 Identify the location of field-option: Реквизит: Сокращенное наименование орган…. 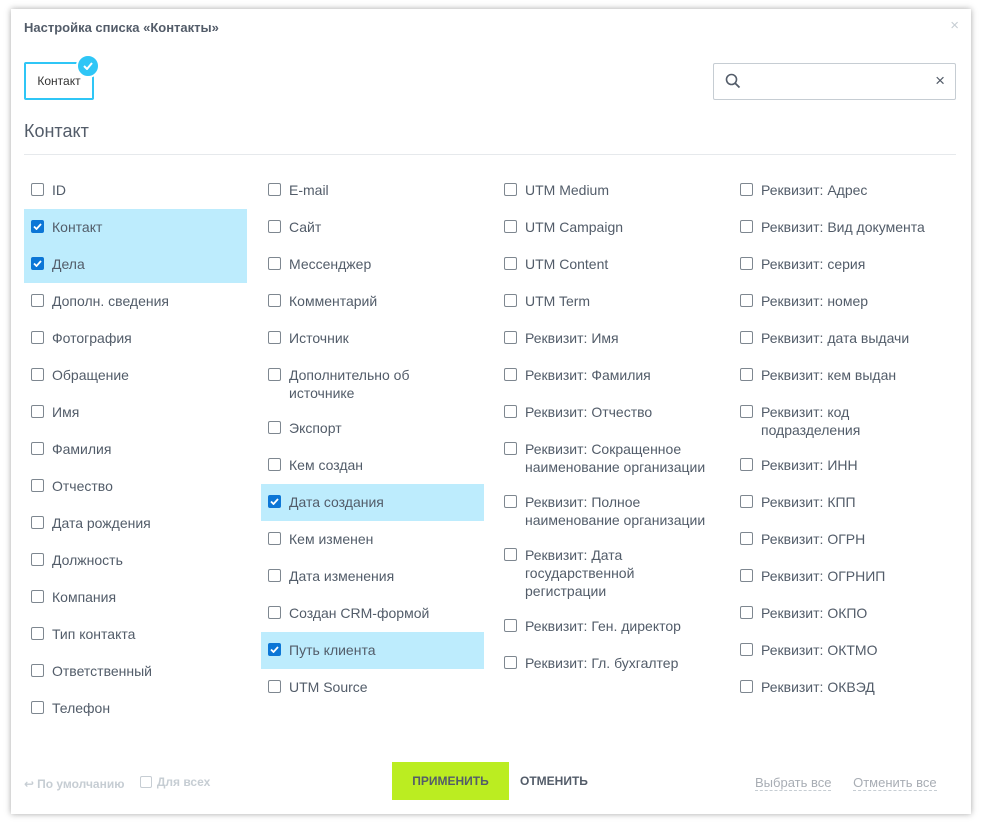
(608, 457).